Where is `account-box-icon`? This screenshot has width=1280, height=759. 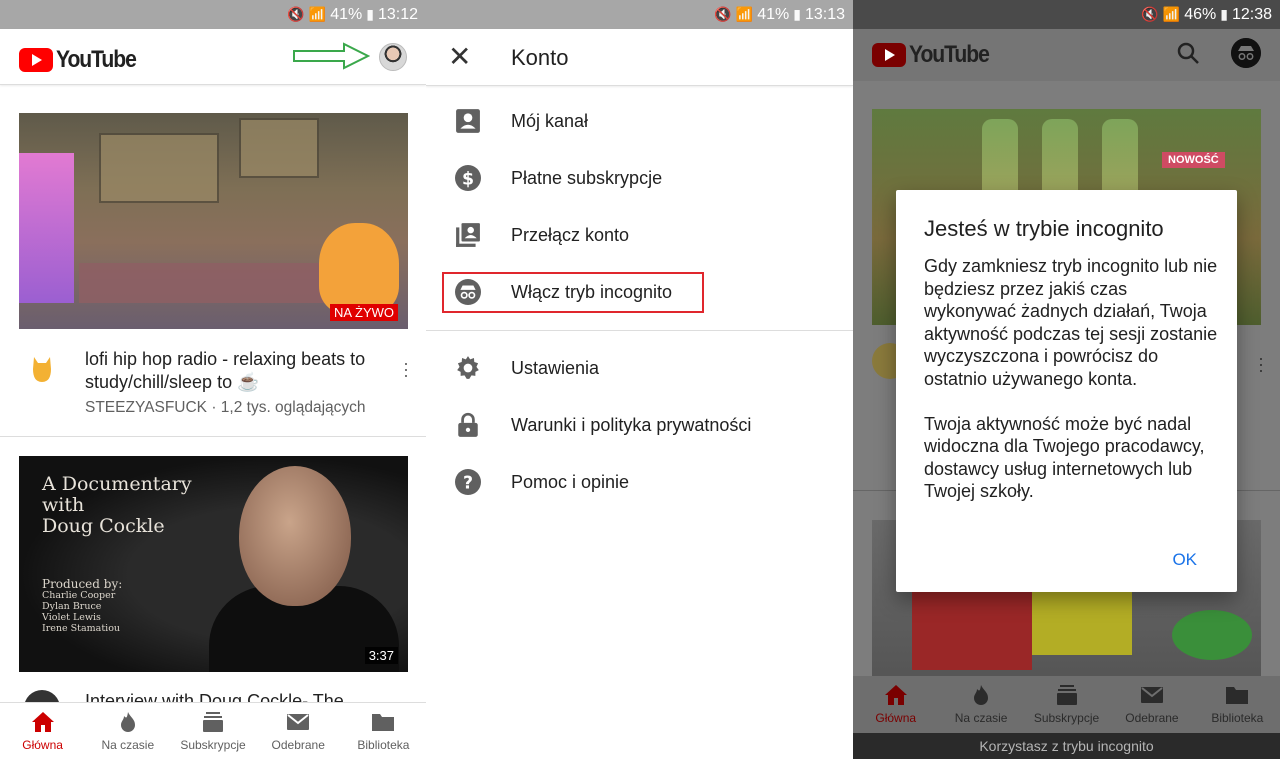
account-box-icon is located at coordinates (468, 121).